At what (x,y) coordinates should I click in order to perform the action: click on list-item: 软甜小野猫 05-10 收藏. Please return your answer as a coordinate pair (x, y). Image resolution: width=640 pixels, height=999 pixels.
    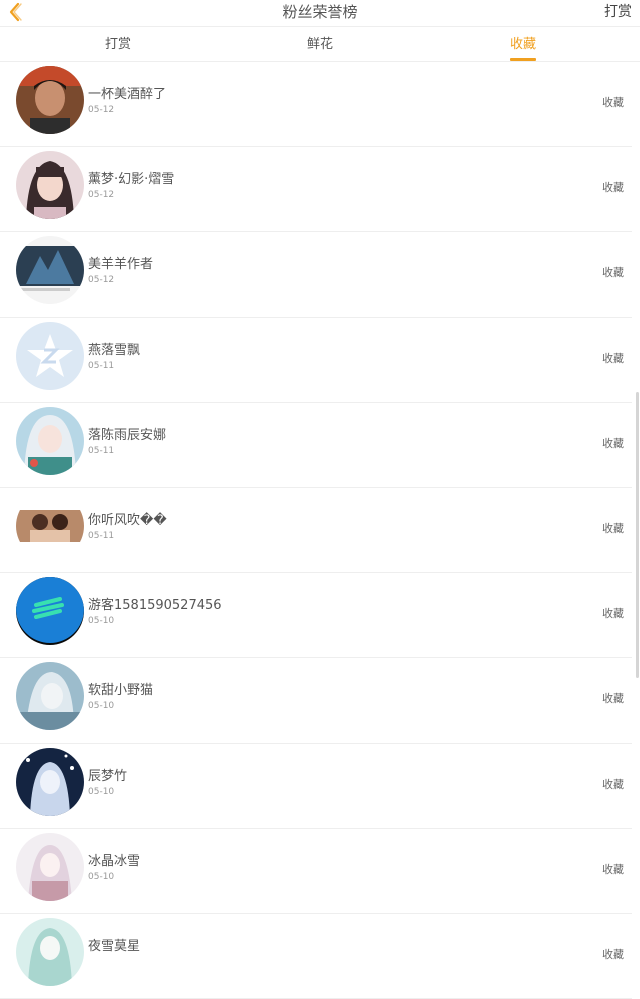
    Looking at the image, I should click on (316, 701).